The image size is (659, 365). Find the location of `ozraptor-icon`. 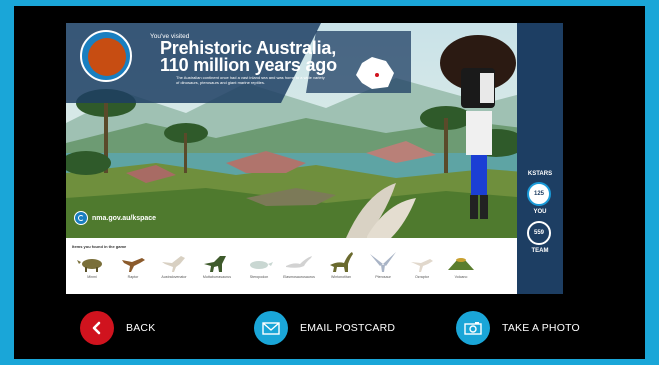

ozraptor-icon is located at coordinates (422, 265).